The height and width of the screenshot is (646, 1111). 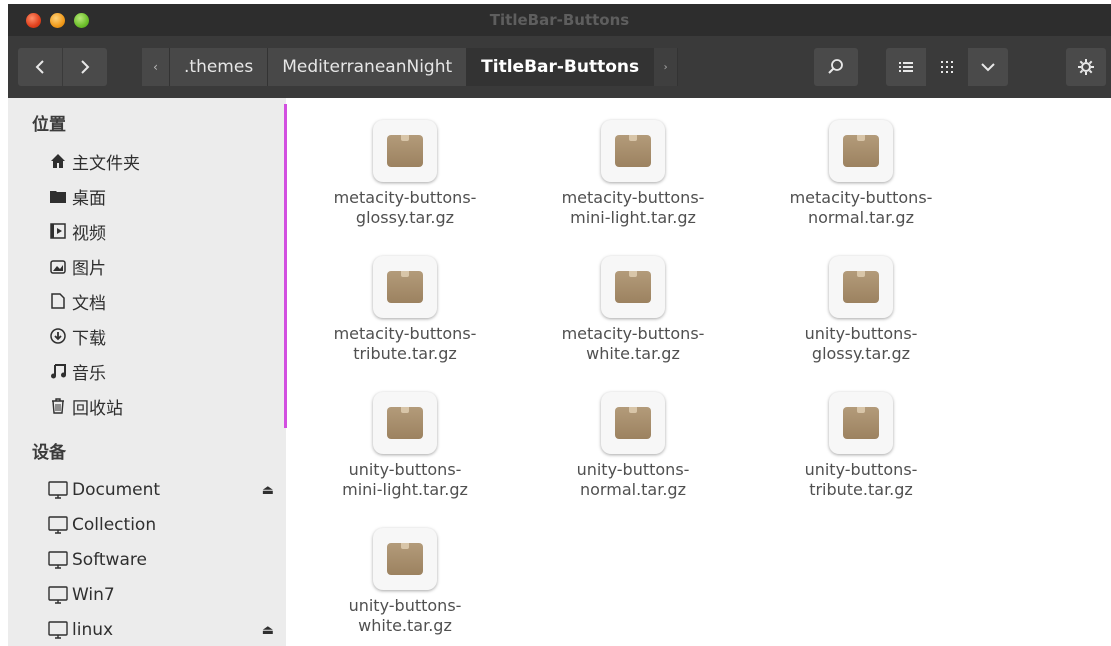 What do you see at coordinates (116, 490) in the screenshot?
I see `sidebar-item-label: Document` at bounding box center [116, 490].